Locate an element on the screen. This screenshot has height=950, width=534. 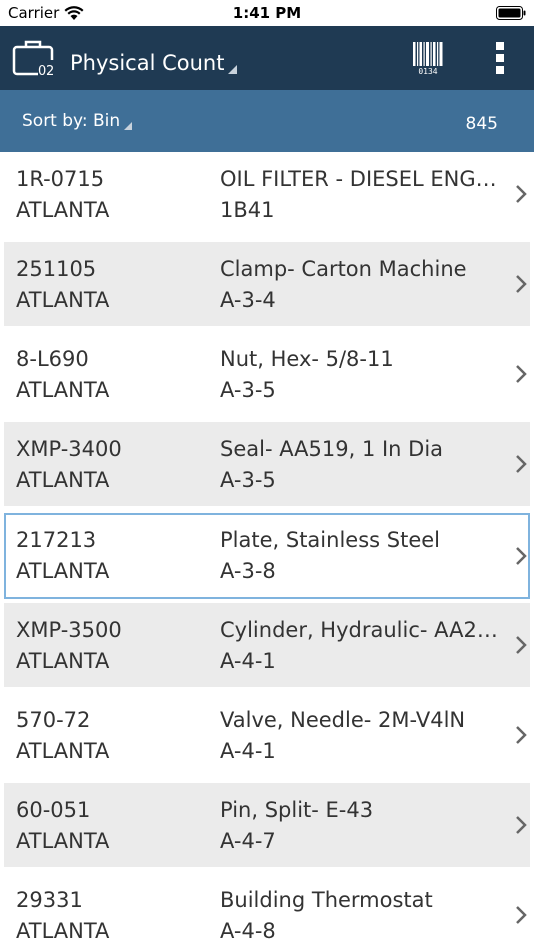
description: Nut, Hex- 5/8-11 is located at coordinates (307, 359).